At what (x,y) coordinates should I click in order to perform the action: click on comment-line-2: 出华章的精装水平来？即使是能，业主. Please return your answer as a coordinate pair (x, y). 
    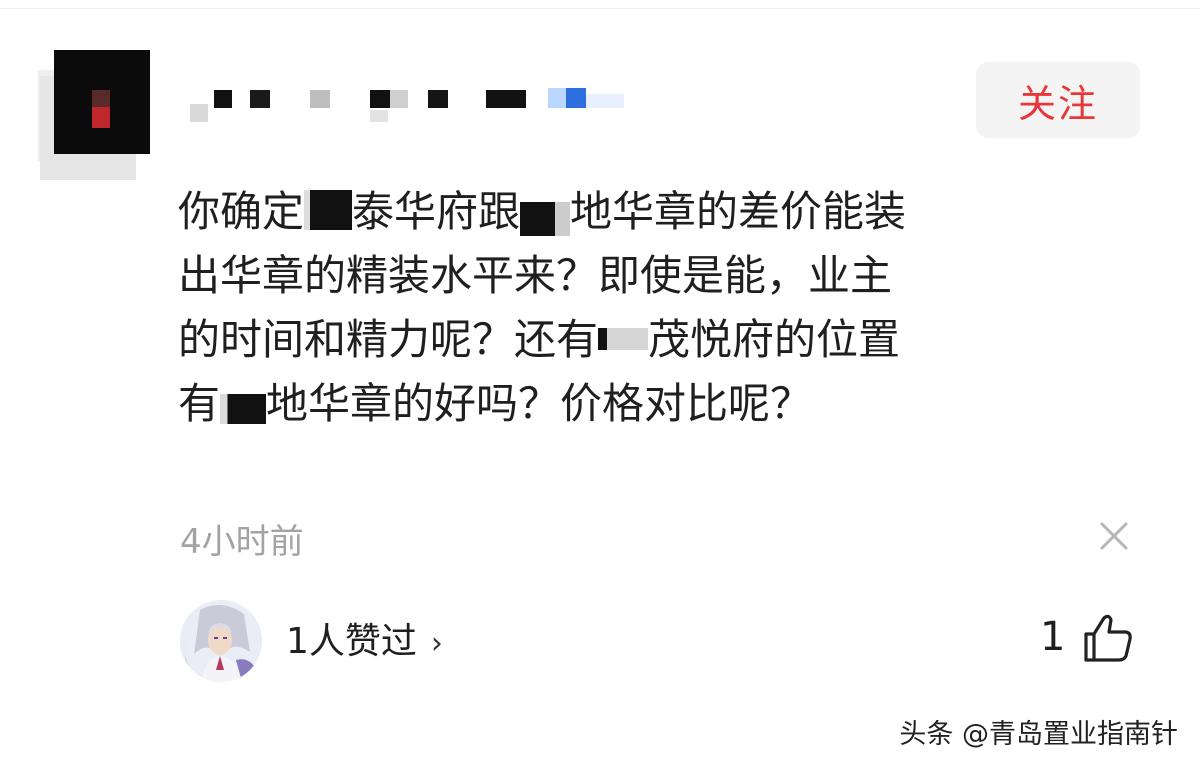
    Looking at the image, I should click on (648, 276).